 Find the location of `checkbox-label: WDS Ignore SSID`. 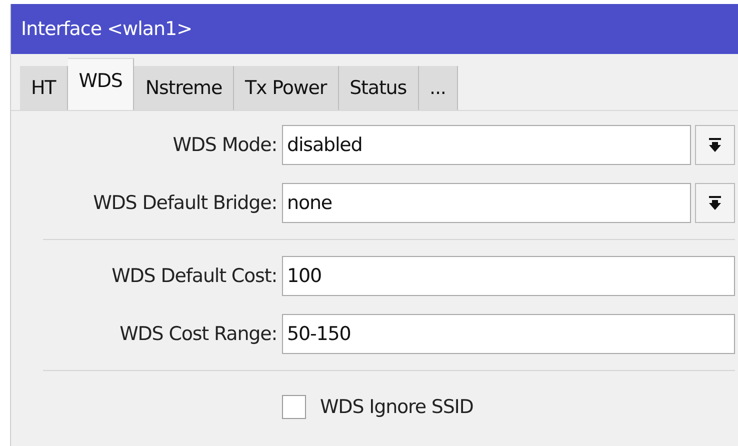

checkbox-label: WDS Ignore SSID is located at coordinates (397, 407).